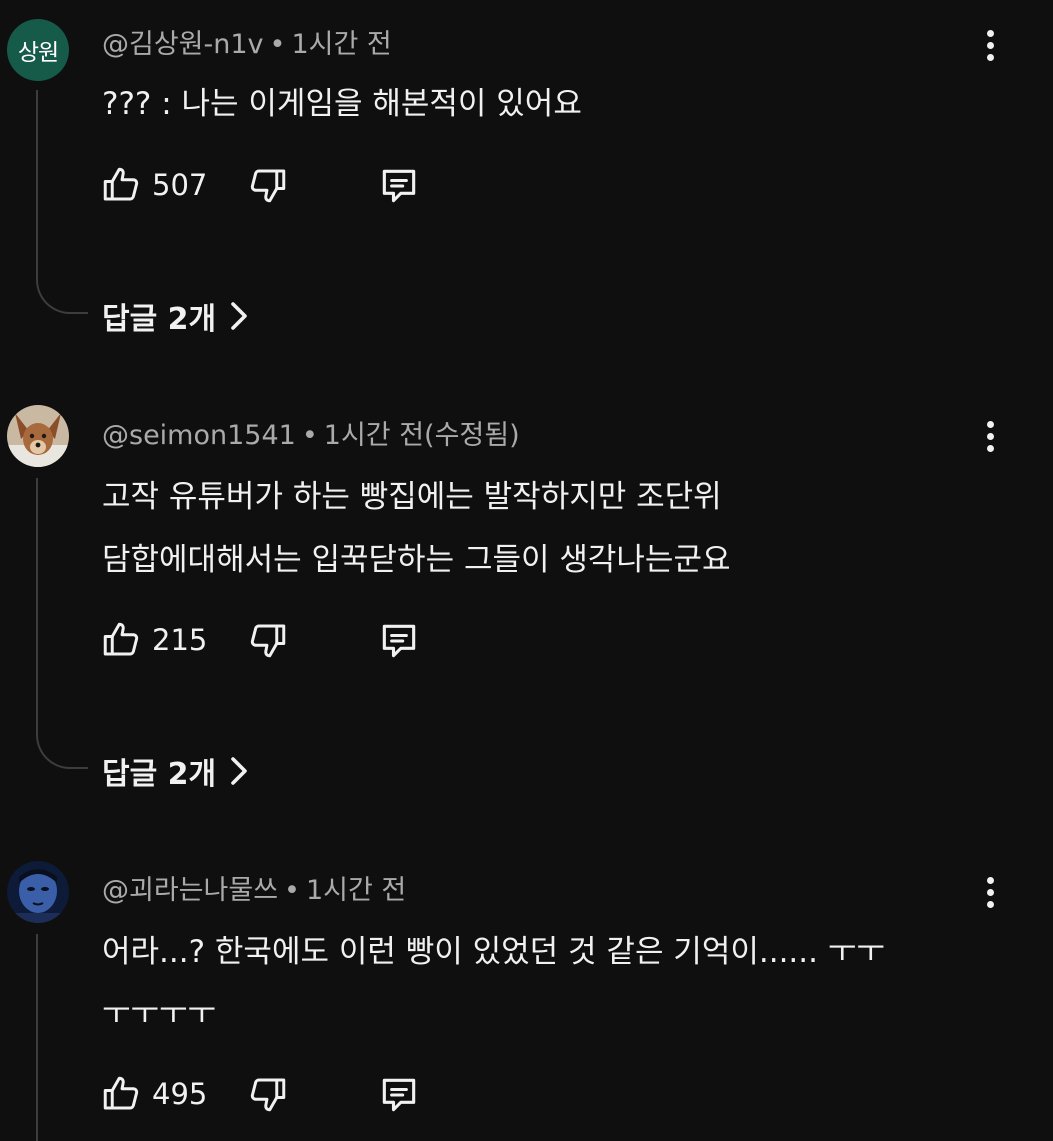 This screenshot has width=1053, height=1141. I want to click on like-button: 507, so click(153, 185).